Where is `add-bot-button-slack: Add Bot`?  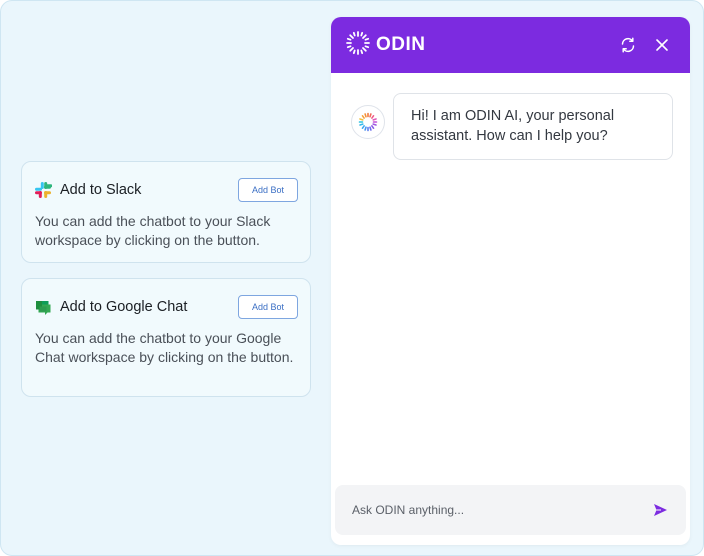
add-bot-button-slack: Add Bot is located at coordinates (268, 190).